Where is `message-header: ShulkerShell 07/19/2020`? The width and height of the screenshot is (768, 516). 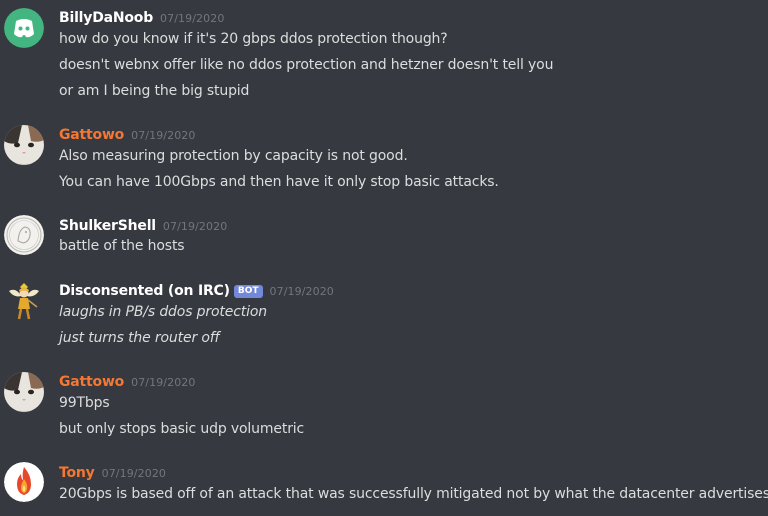 message-header: ShulkerShell 07/19/2020 is located at coordinates (143, 225).